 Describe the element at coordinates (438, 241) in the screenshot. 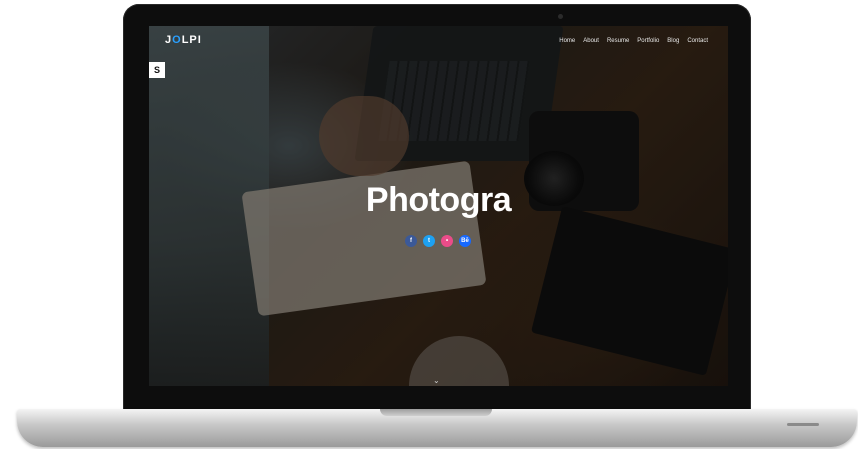

I see `social-links: f t • Bē` at that location.